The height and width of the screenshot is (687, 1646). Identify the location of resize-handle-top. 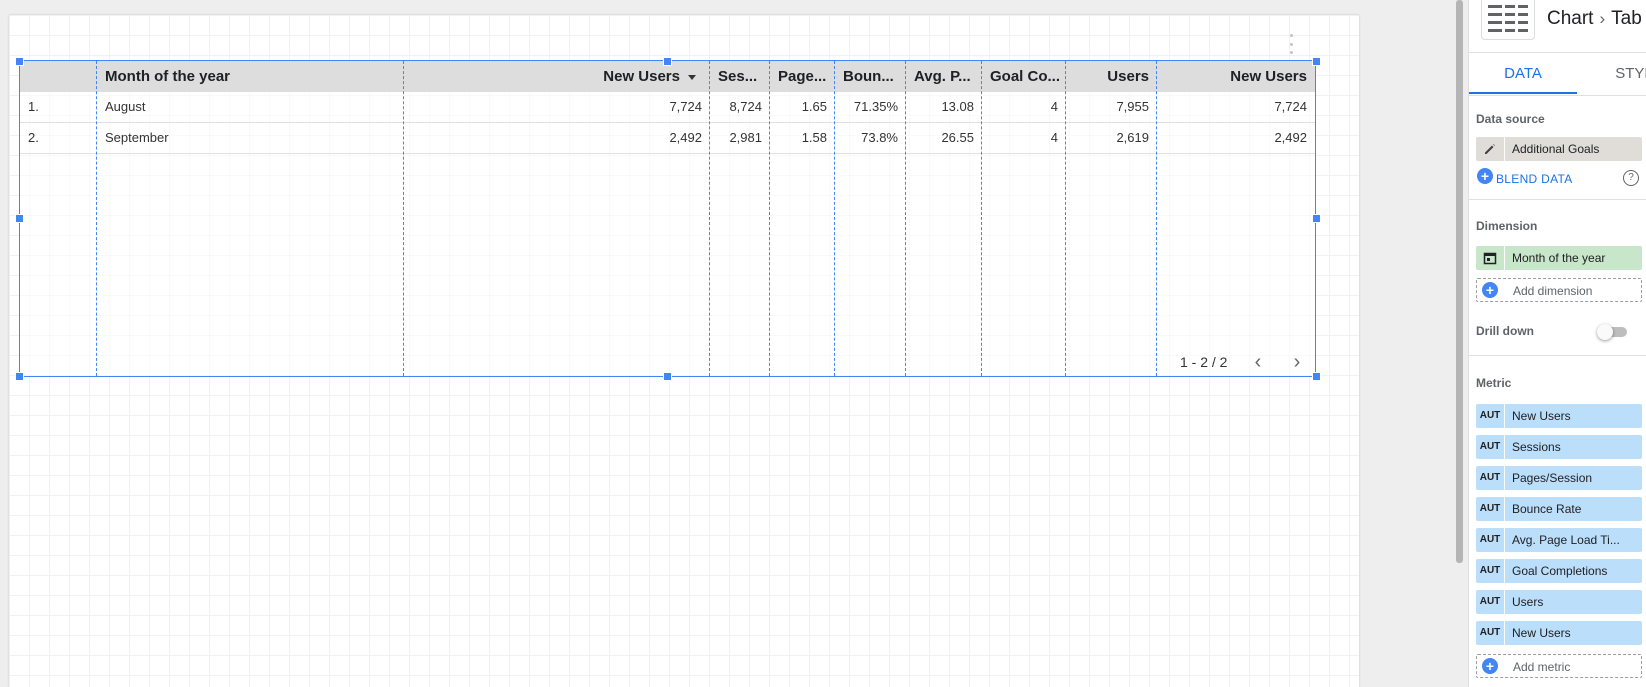
(667, 61).